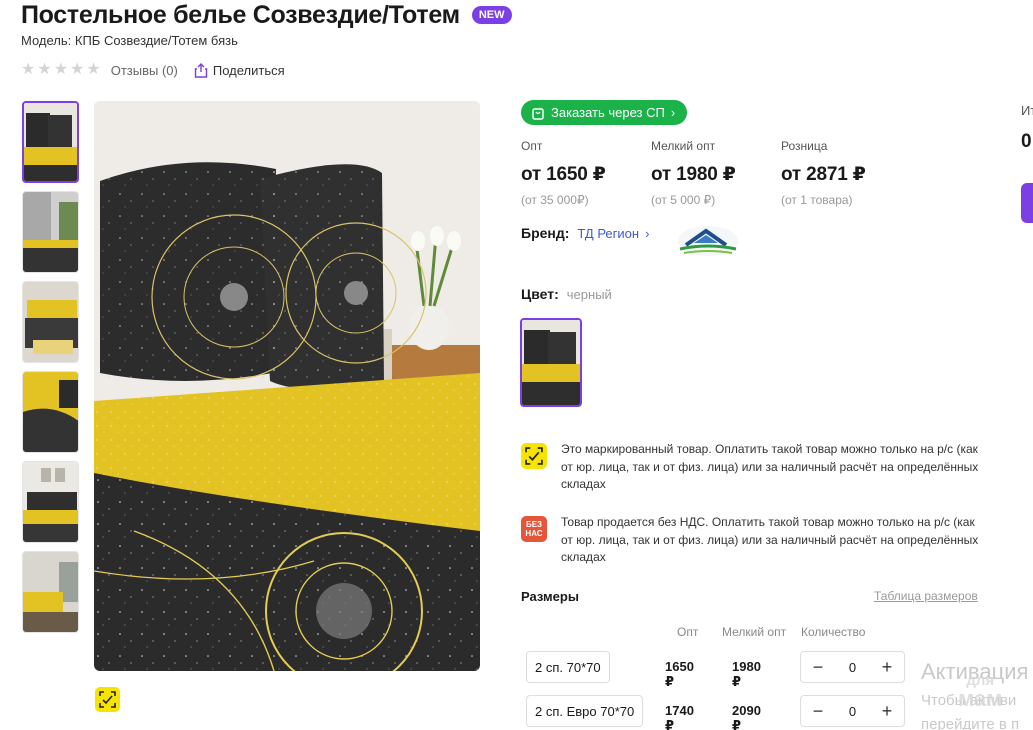 Image resolution: width=1033 pixels, height=730 pixels. I want to click on share-button: Поделиться, so click(239, 70).